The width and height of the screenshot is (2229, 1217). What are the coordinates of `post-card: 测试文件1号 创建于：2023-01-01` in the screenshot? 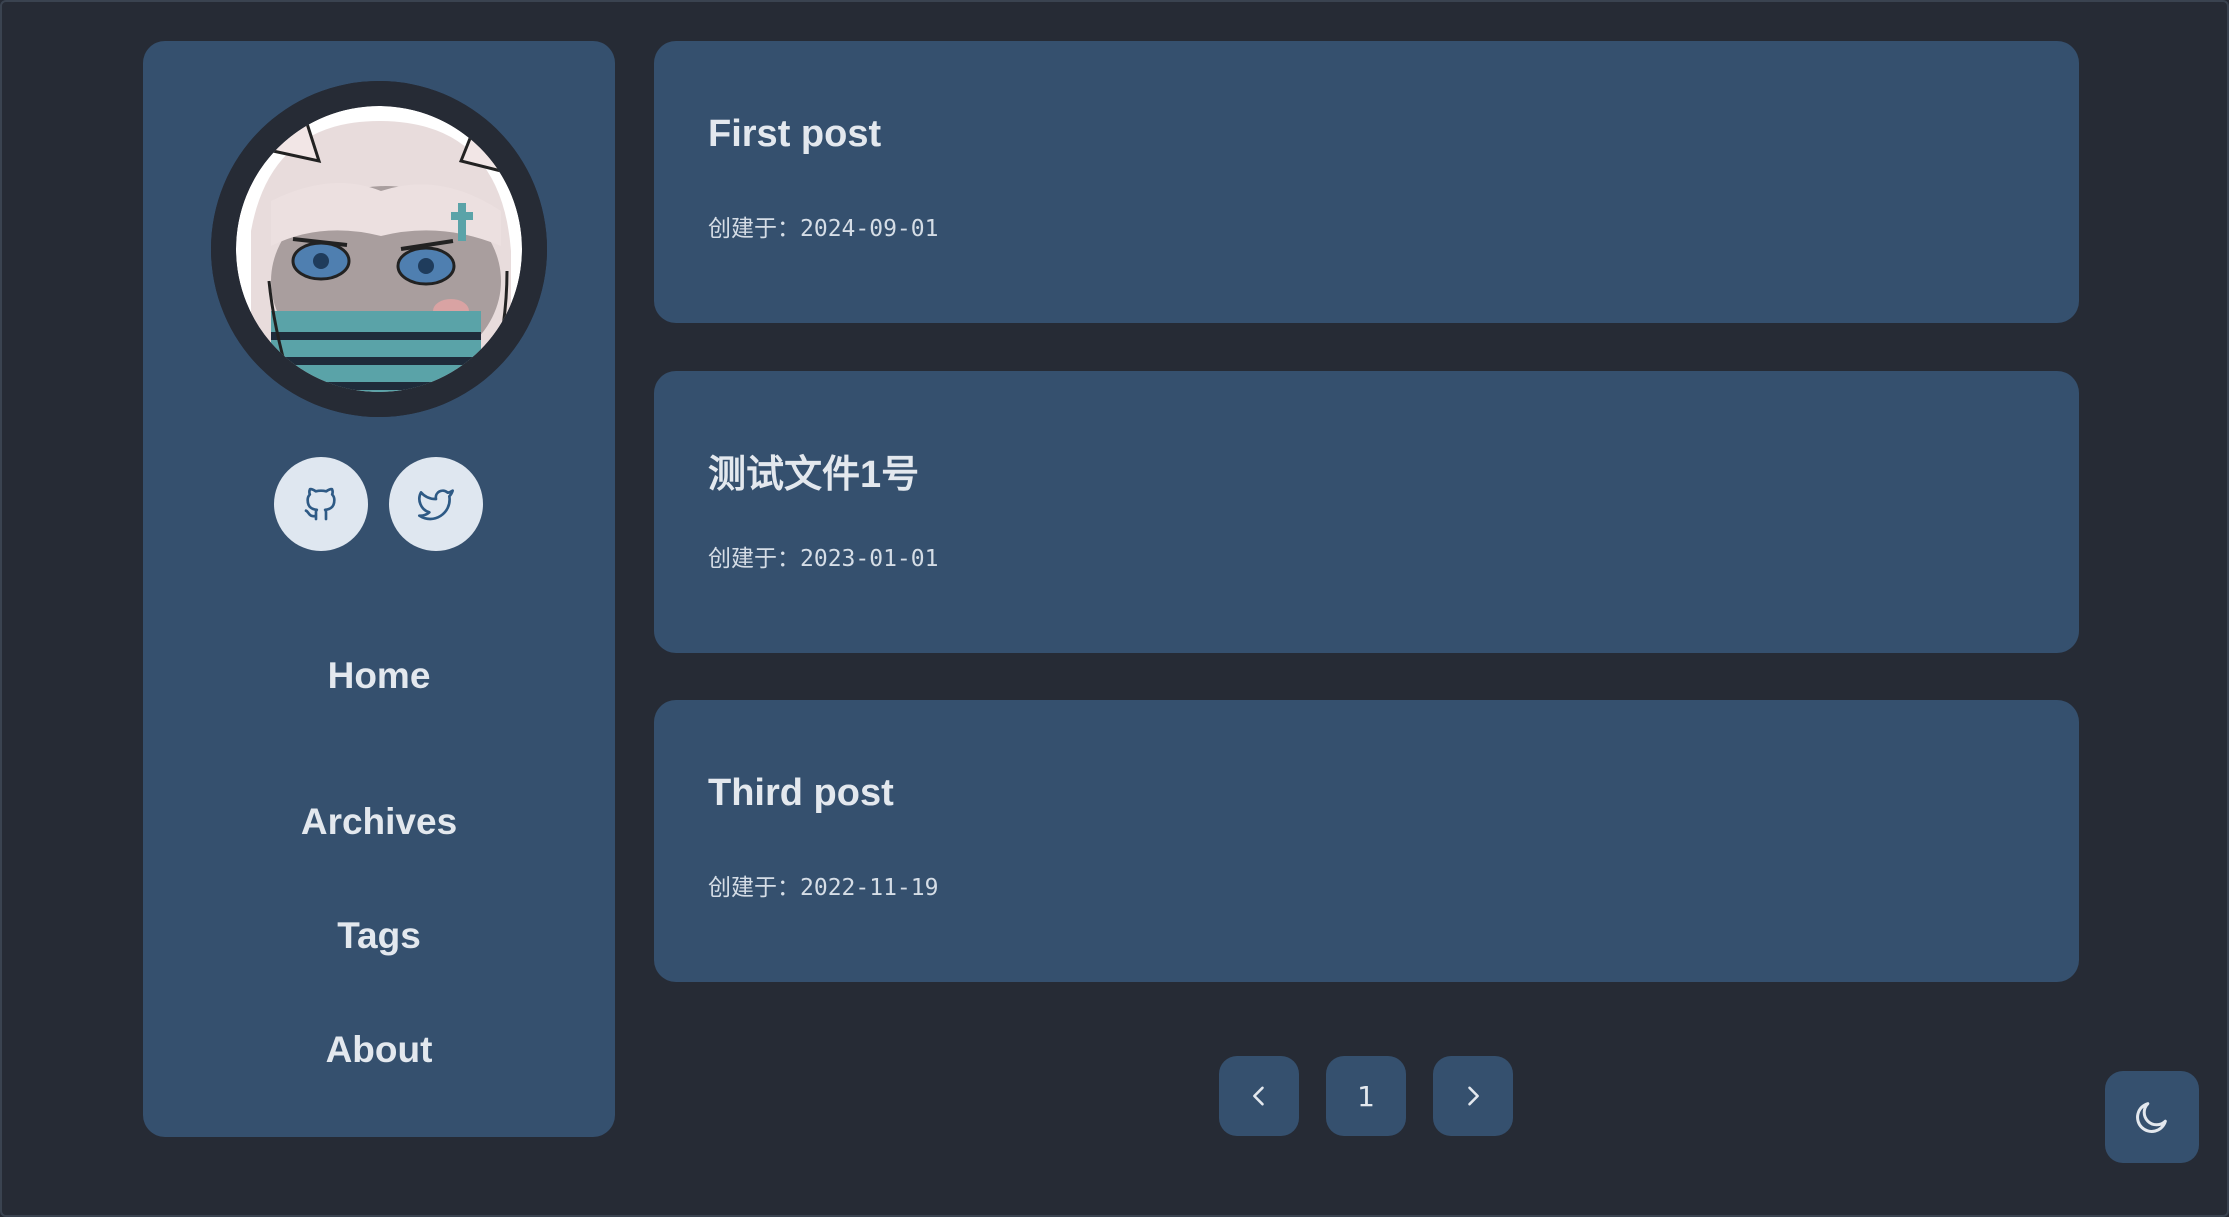 It's located at (1366, 512).